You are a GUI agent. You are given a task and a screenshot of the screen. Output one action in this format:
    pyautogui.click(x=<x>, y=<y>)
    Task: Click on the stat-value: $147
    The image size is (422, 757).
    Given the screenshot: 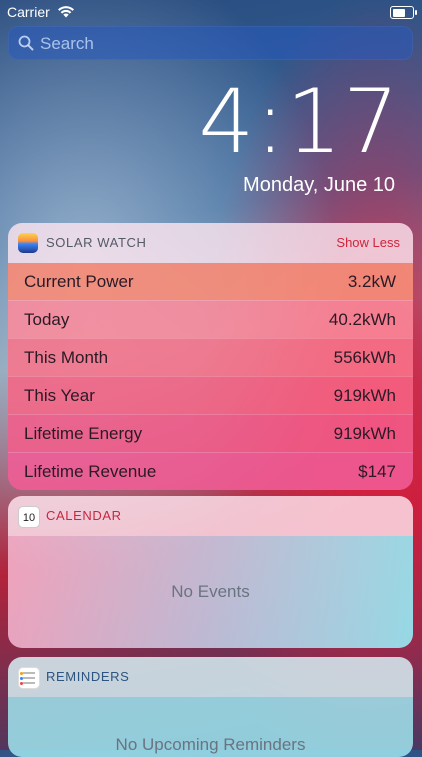 What is the action you would take?
    pyautogui.click(x=377, y=471)
    